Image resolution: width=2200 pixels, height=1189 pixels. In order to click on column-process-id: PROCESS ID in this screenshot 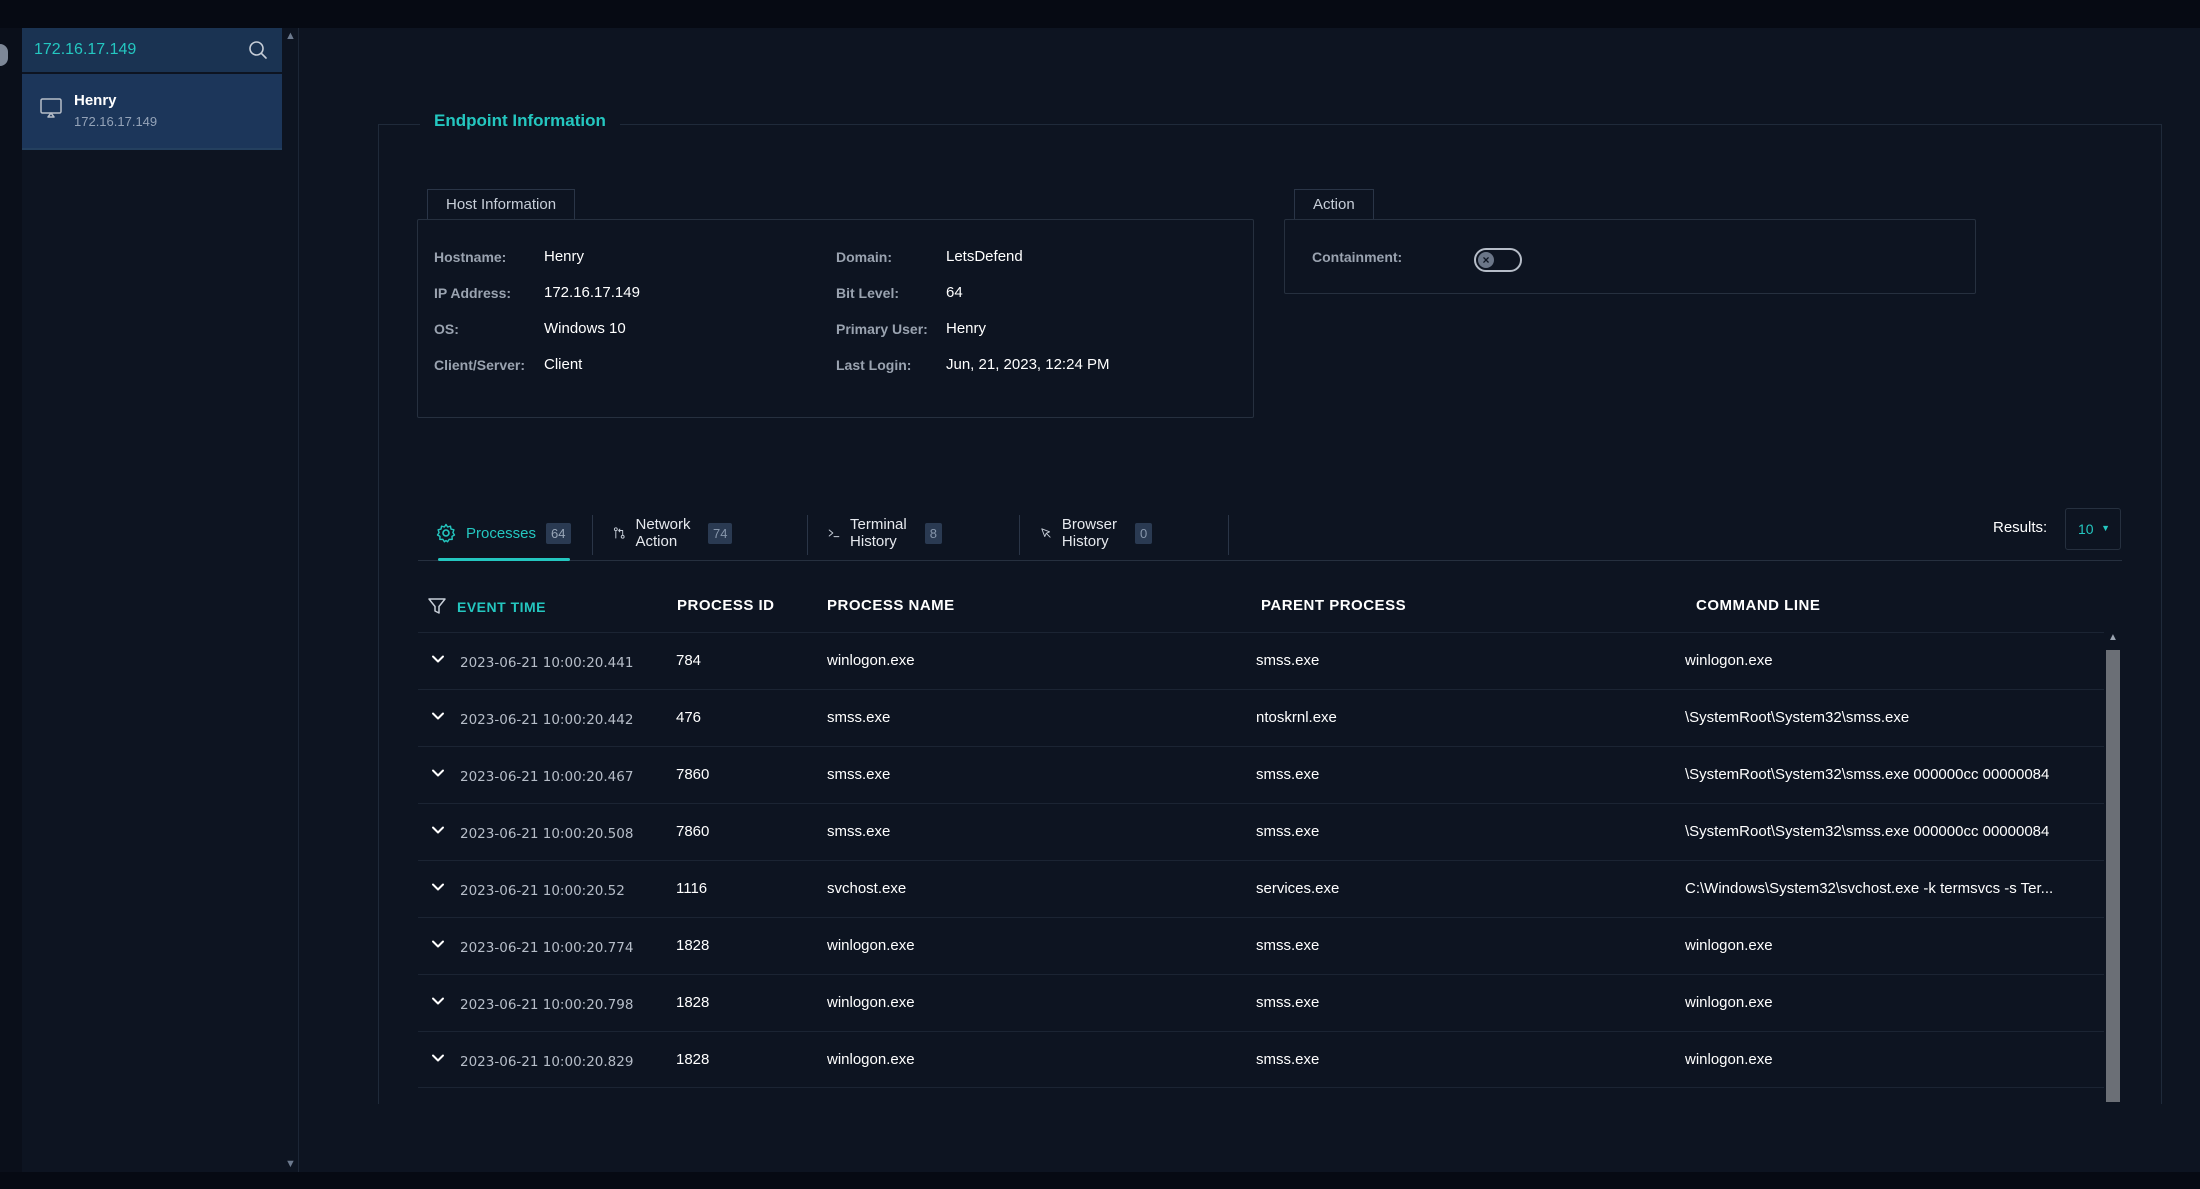, I will do `click(726, 605)`.